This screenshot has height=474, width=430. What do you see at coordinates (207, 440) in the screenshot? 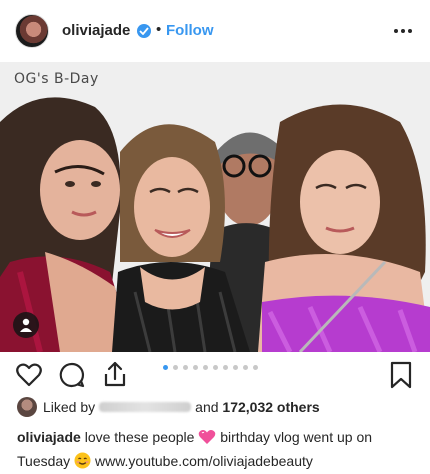
I see `pink-heart-emoji-icon` at bounding box center [207, 440].